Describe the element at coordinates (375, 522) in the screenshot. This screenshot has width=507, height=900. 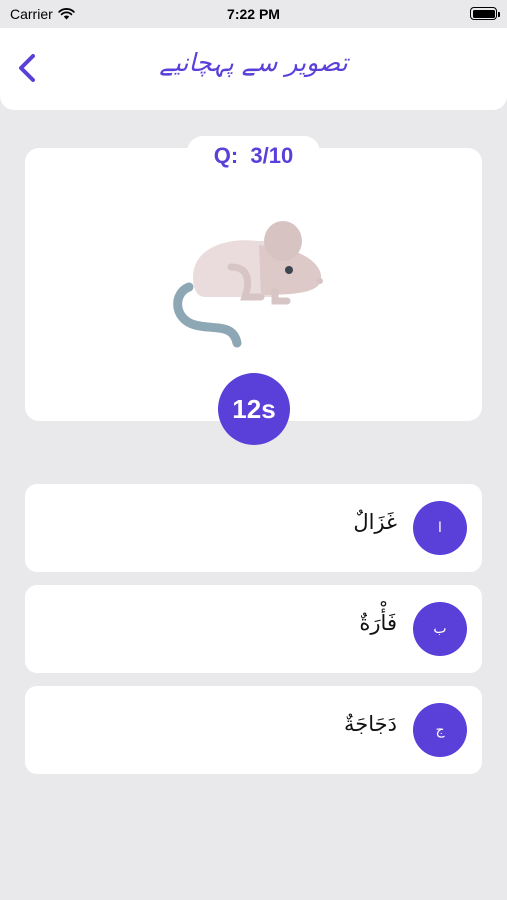
I see `option-text: غَزَالٌ` at that location.